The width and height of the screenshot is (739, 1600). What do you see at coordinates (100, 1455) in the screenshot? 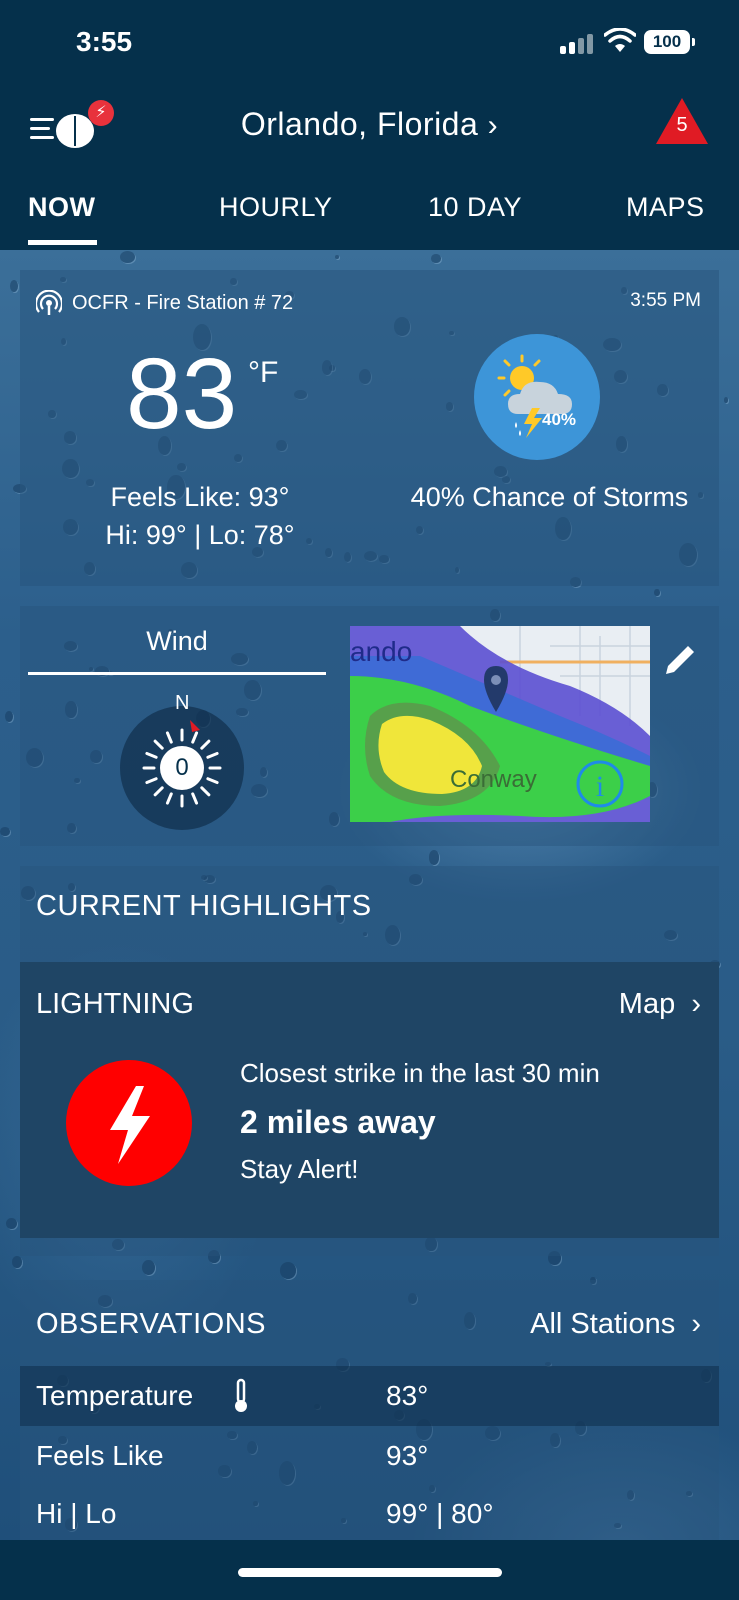
I see `observation-label: Feels Like` at bounding box center [100, 1455].